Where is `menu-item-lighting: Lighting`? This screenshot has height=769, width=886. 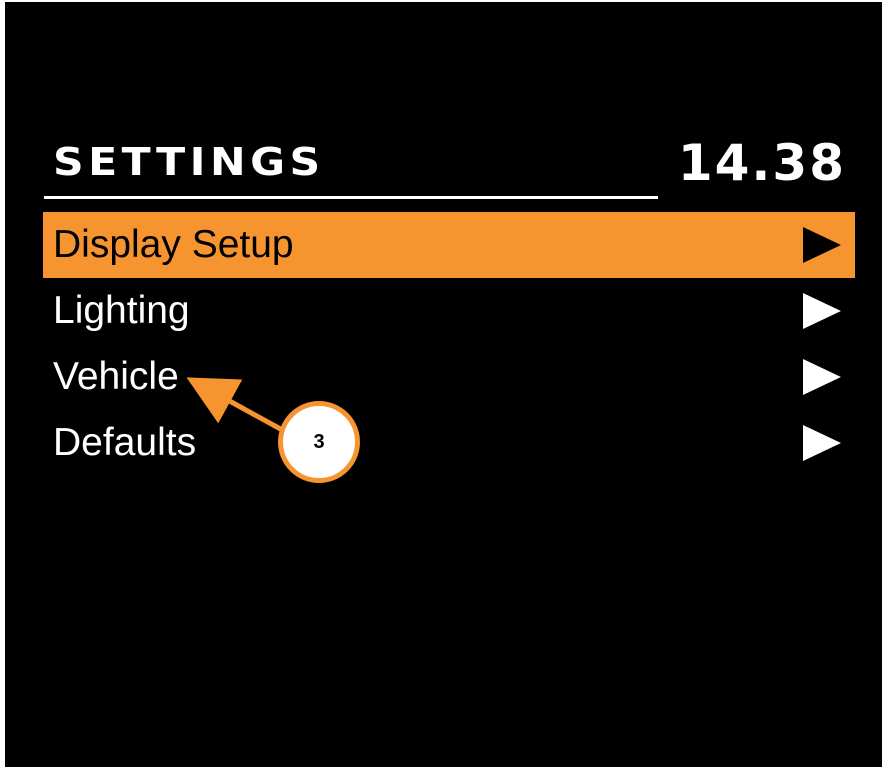 menu-item-lighting: Lighting is located at coordinates (449, 311).